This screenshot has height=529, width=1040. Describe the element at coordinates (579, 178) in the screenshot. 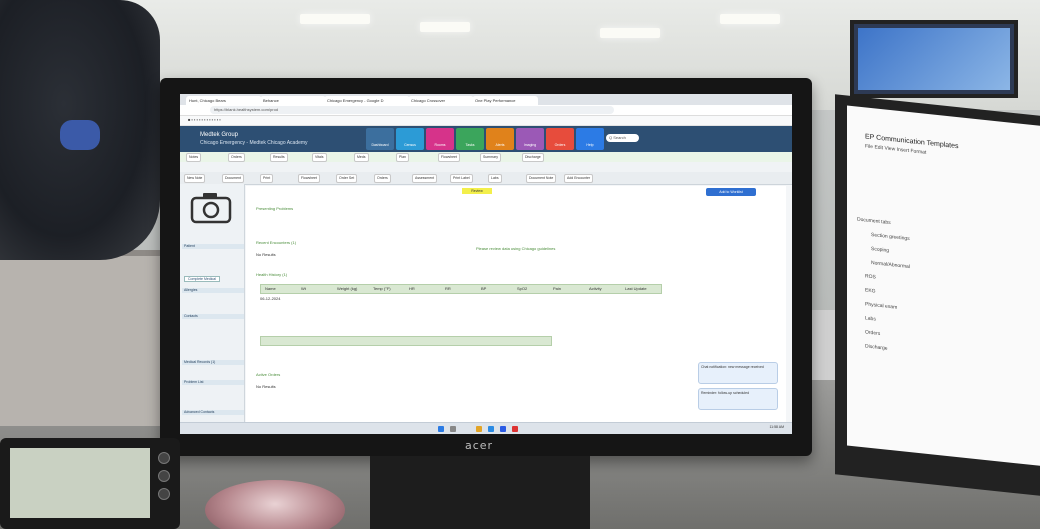

I see `action-button: Add Encounter` at that location.